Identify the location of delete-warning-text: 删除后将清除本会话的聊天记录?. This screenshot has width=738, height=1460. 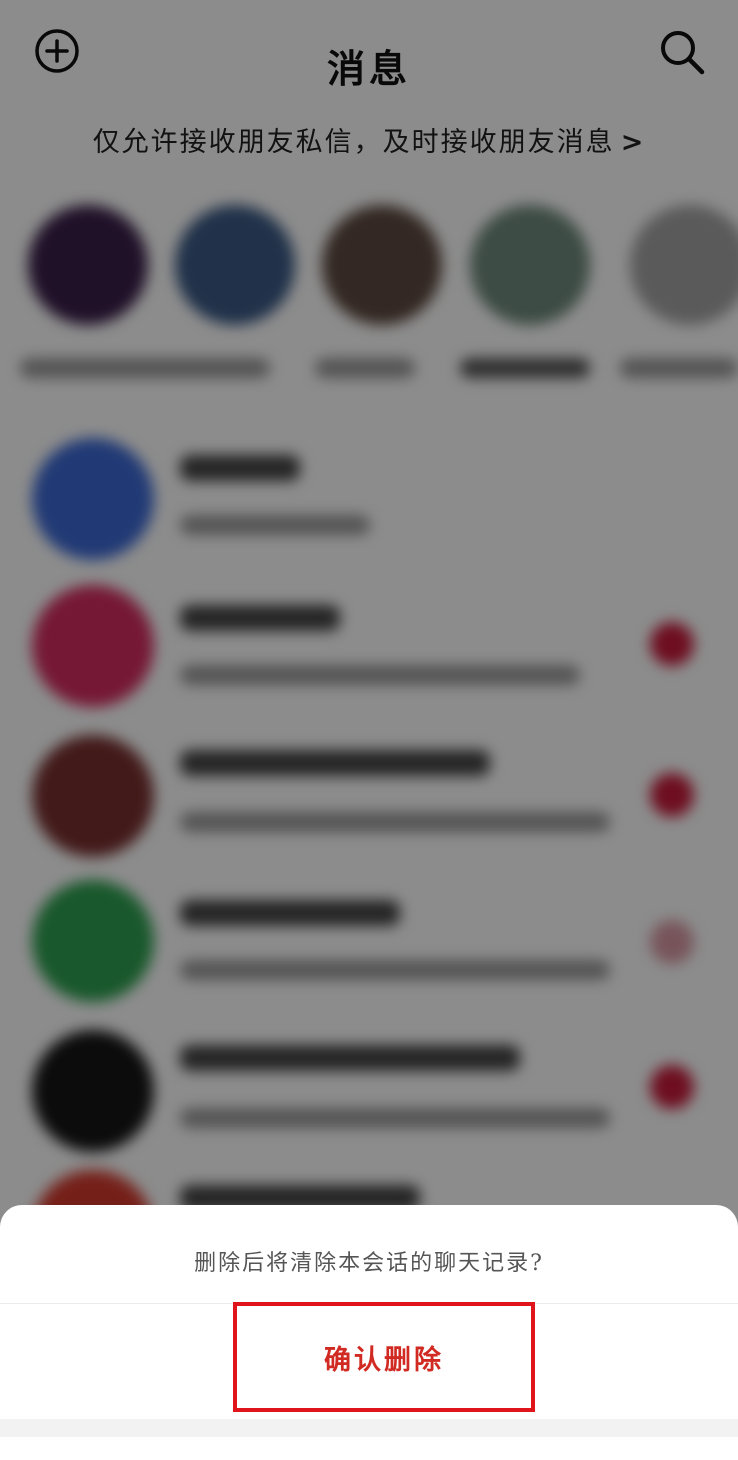
(369, 1263).